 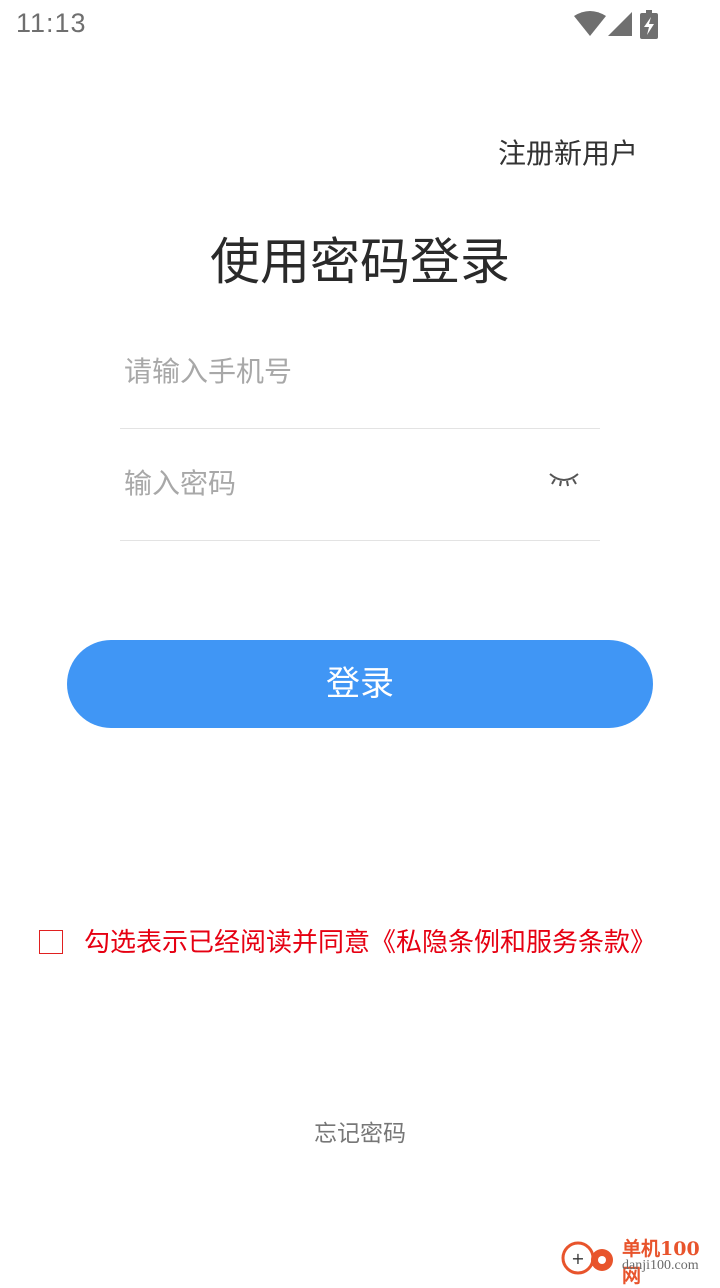 I want to click on phone-field, so click(x=360, y=372).